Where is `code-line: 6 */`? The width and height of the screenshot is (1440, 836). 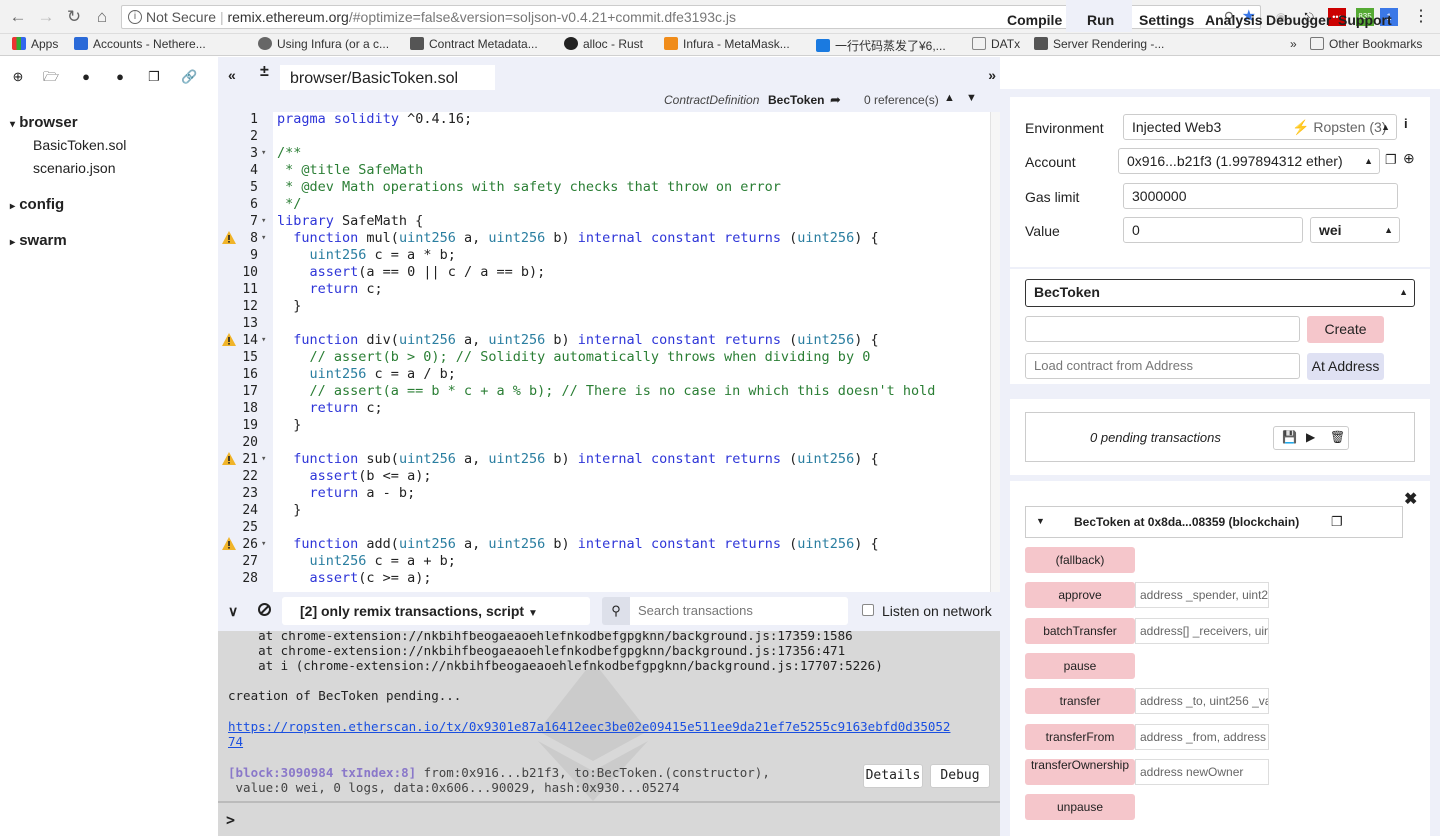 code-line: 6 */ is located at coordinates (609, 204).